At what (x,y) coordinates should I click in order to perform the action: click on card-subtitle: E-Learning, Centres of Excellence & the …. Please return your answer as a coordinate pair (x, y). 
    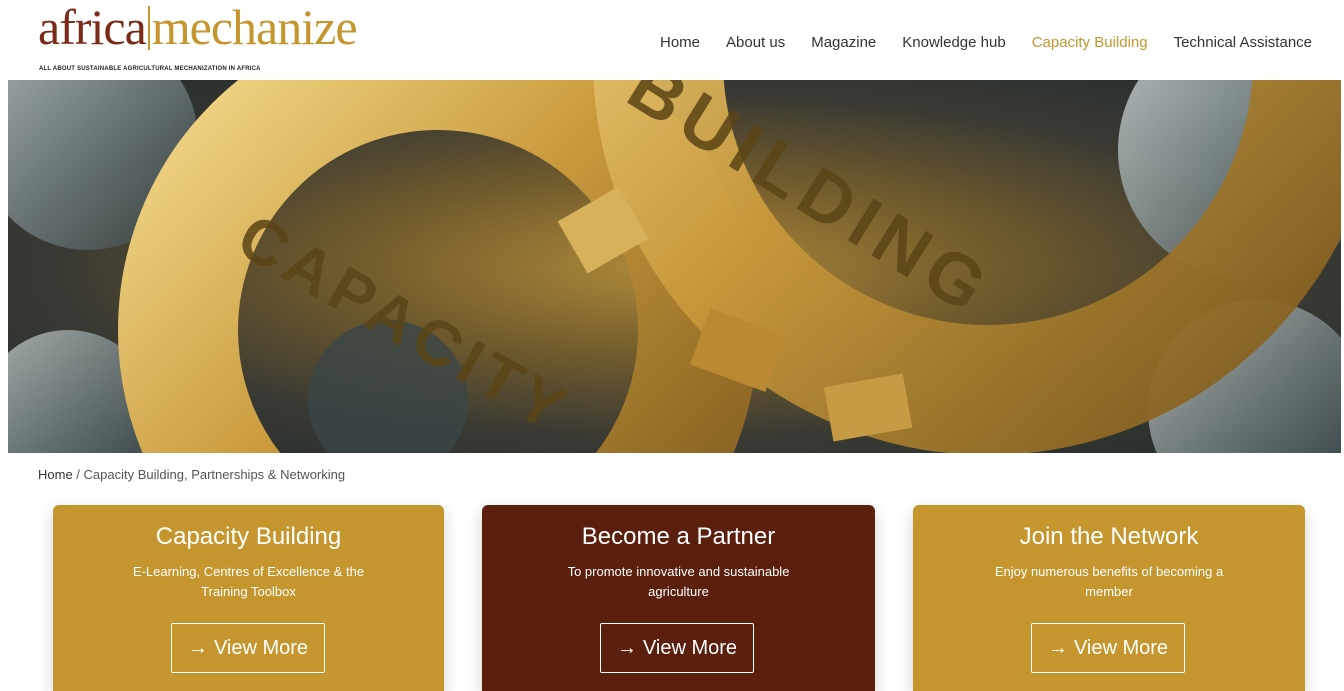
    Looking at the image, I should click on (248, 581).